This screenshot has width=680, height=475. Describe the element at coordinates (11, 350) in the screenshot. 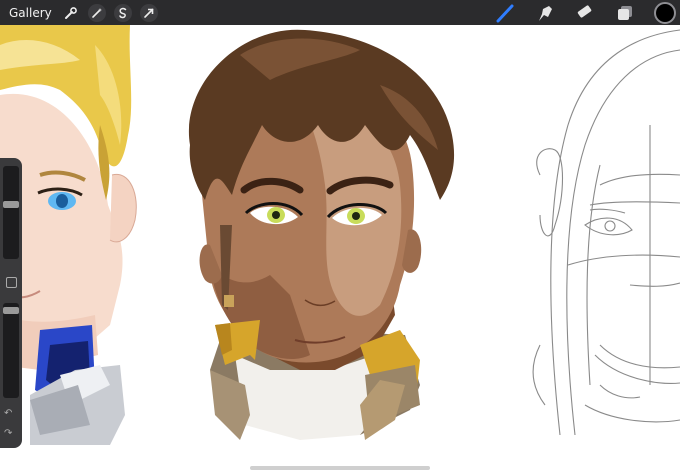

I see `opacity-slider` at that location.